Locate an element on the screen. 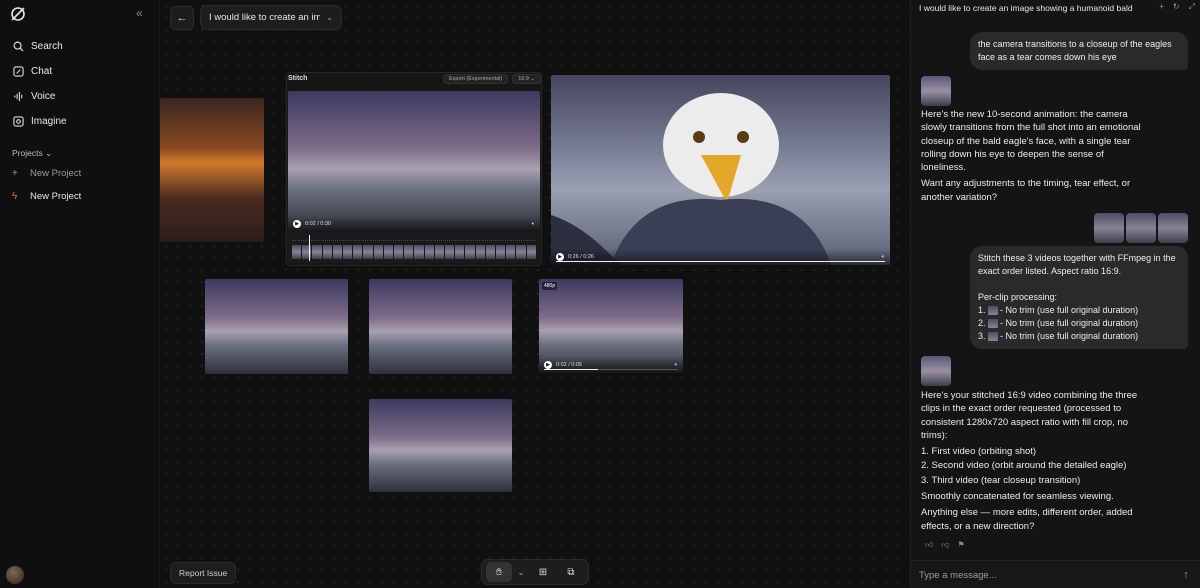  thumbs-up-icon: 👍︎ is located at coordinates (929, 545).